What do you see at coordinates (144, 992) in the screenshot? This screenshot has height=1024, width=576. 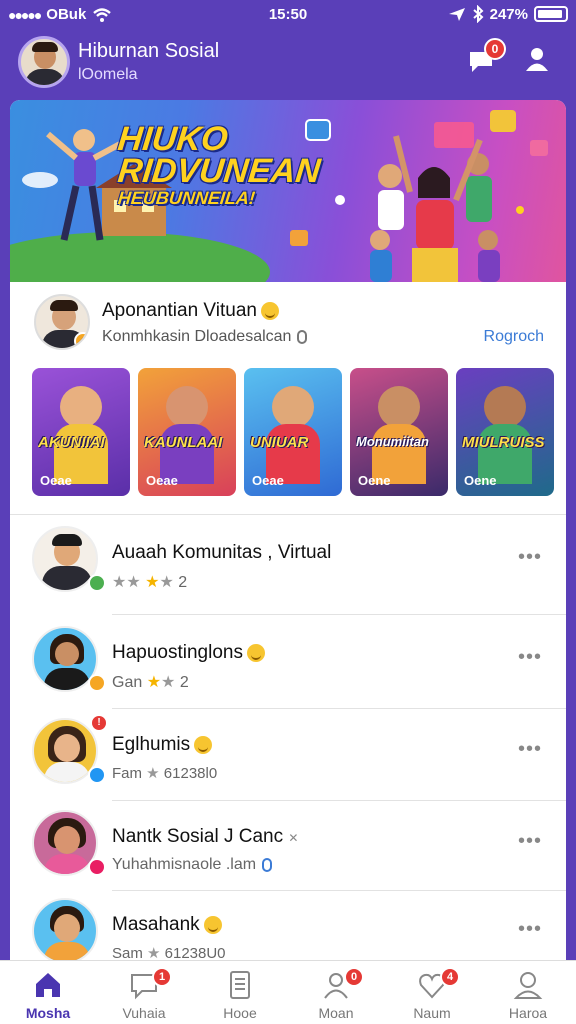 I see `tab-chat: 1 Vuhaia` at bounding box center [144, 992].